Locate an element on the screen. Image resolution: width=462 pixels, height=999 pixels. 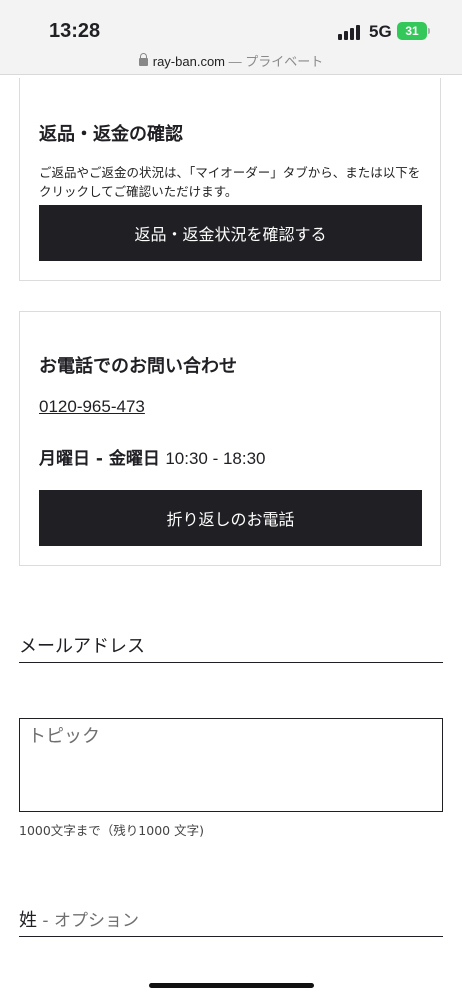
url-bar: ray-ban.com — プライベート is located at coordinates (231, 60).